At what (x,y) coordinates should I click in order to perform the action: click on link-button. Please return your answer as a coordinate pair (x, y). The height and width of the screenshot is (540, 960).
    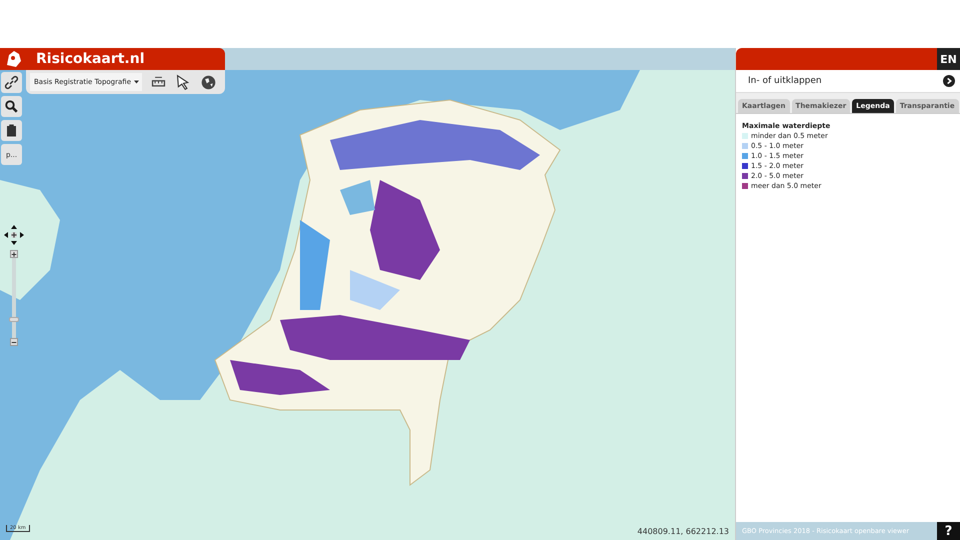
    Looking at the image, I should click on (11, 82).